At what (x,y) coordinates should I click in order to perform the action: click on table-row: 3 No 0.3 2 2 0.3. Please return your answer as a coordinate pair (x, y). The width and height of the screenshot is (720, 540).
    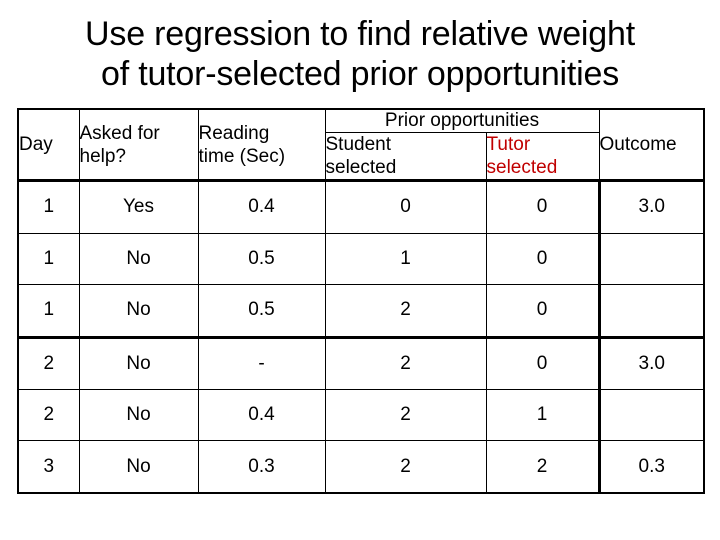
    Looking at the image, I should click on (361, 467).